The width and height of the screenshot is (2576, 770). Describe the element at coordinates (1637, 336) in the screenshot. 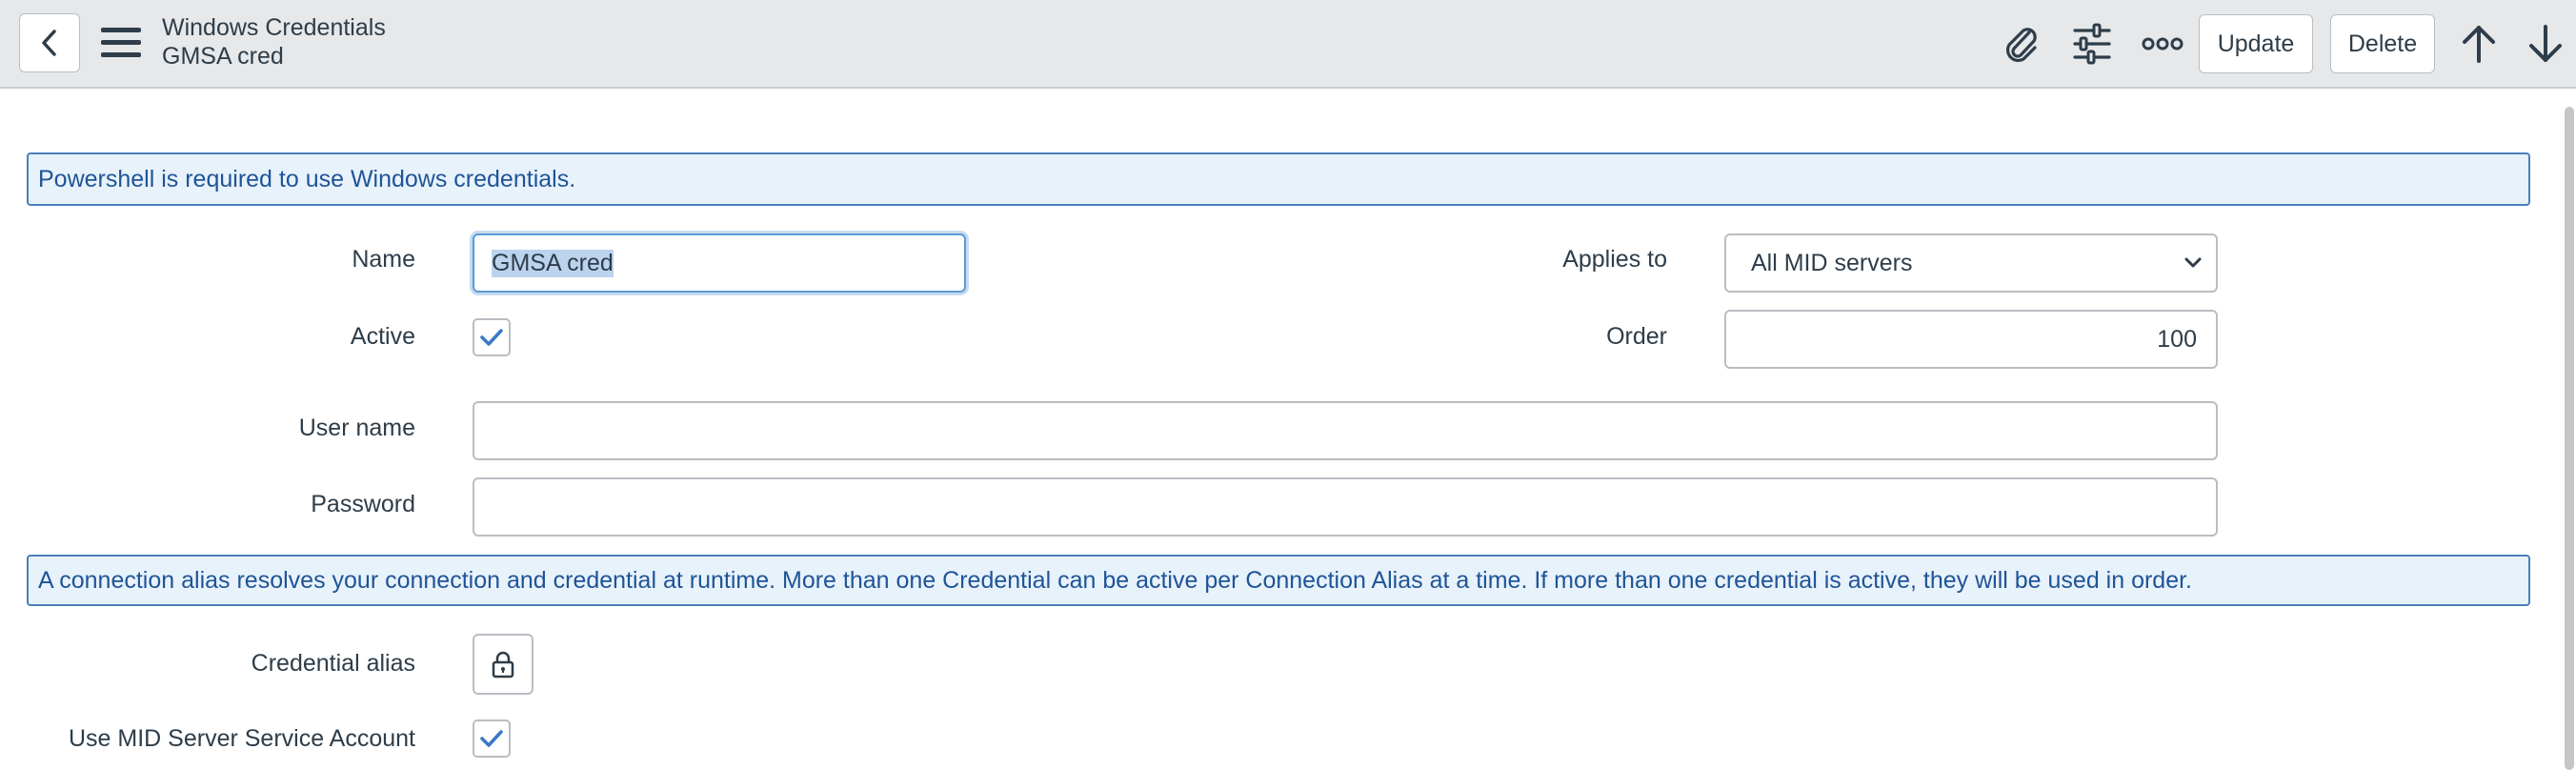

I see `order-label: Order` at that location.